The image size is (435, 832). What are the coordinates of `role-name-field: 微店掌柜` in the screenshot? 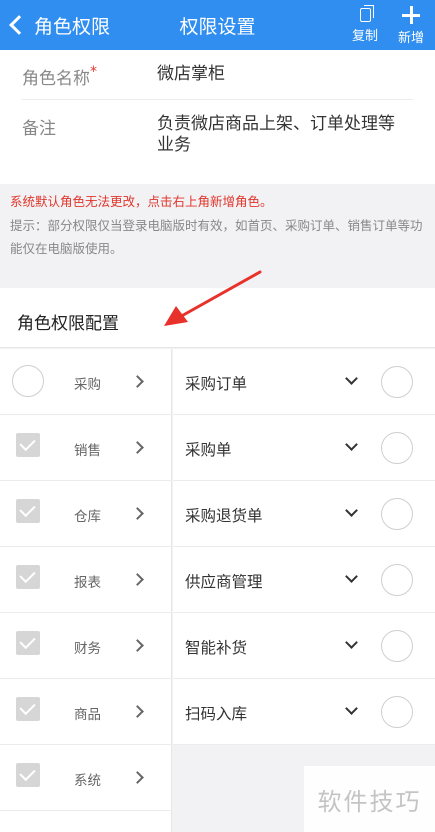 It's located at (191, 81).